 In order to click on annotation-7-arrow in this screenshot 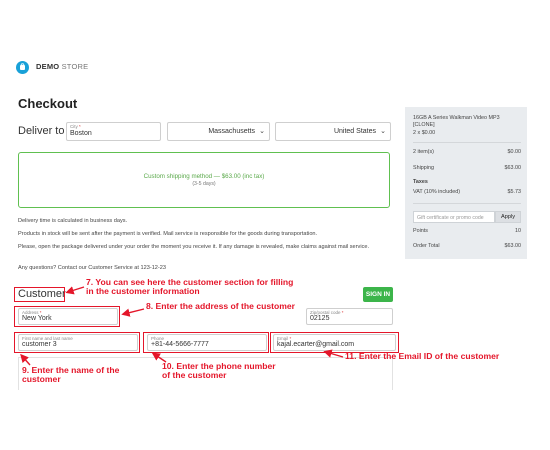, I will do `click(75, 290)`.